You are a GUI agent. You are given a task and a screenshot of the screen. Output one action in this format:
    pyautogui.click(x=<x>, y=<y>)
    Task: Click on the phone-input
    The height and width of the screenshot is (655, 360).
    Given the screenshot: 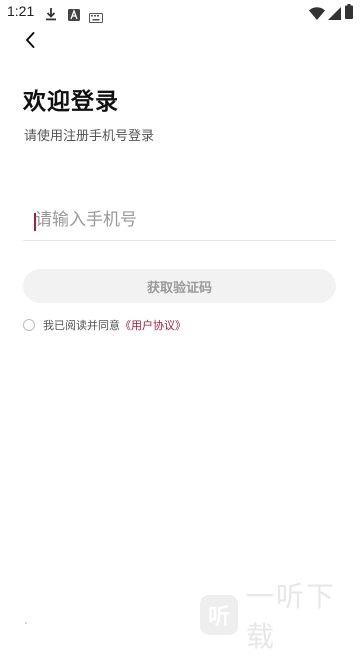 What is the action you would take?
    pyautogui.click(x=180, y=220)
    